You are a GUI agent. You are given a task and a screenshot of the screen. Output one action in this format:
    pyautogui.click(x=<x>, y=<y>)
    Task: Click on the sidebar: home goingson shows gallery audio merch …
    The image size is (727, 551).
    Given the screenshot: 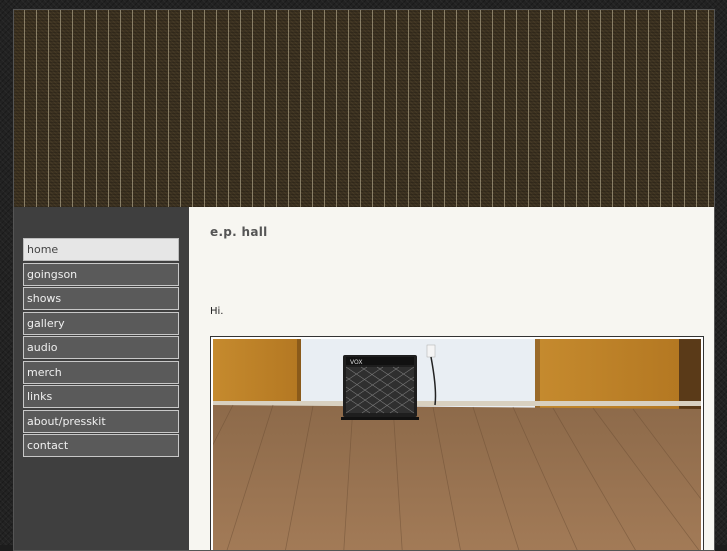 What is the action you would take?
    pyautogui.click(x=101, y=378)
    